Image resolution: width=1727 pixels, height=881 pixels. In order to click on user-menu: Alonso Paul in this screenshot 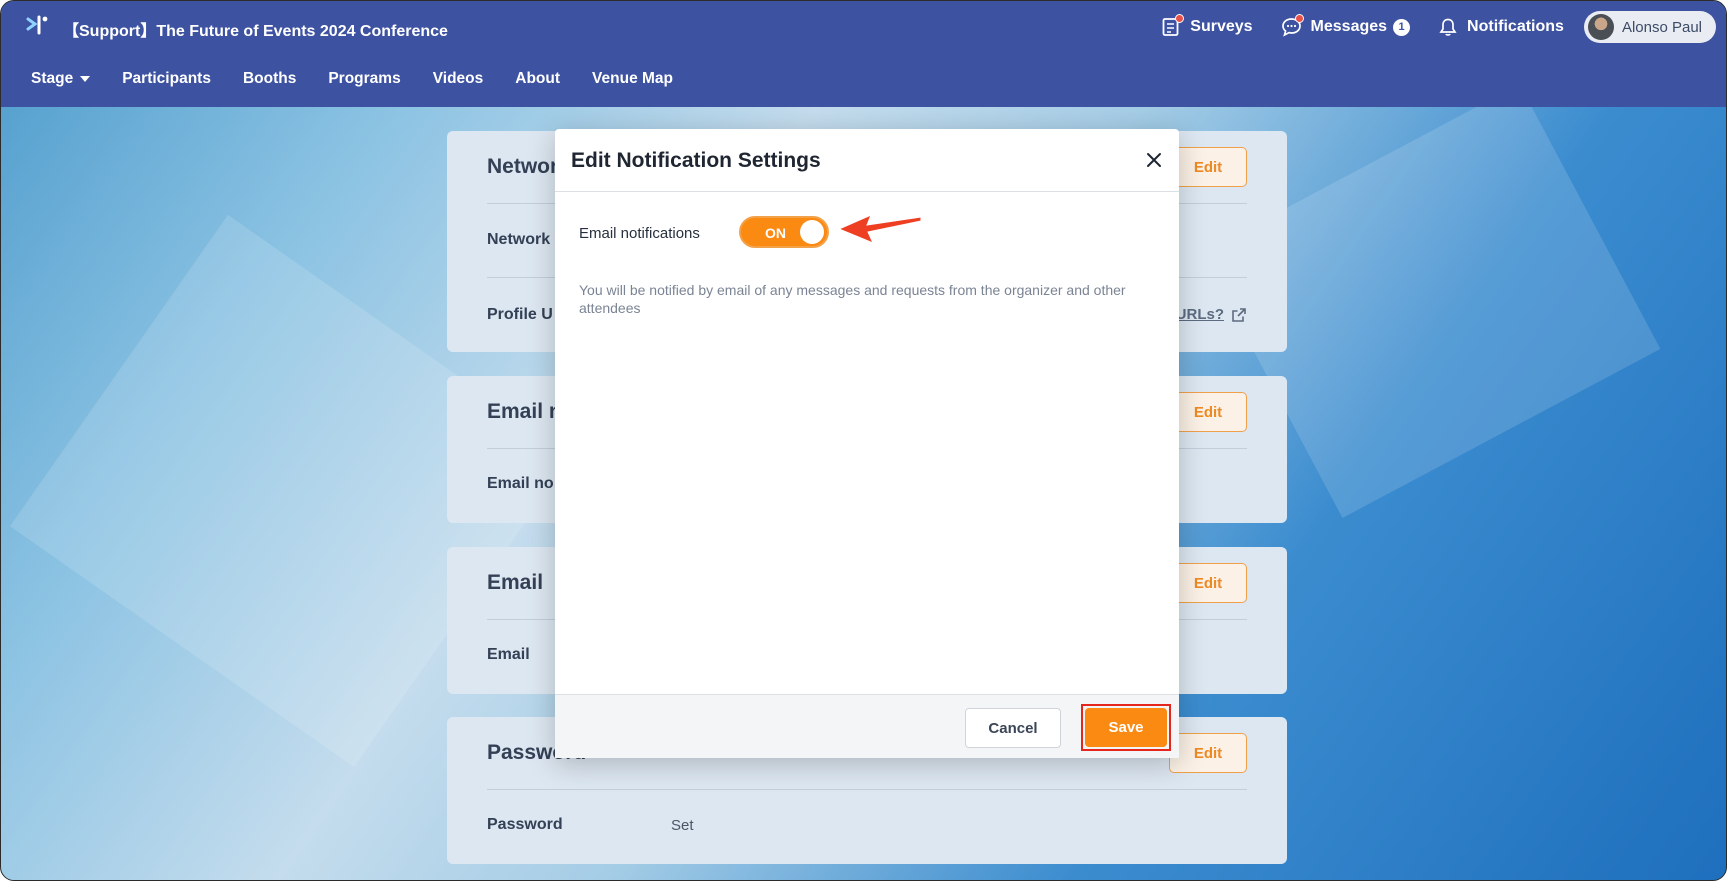, I will do `click(1649, 27)`.